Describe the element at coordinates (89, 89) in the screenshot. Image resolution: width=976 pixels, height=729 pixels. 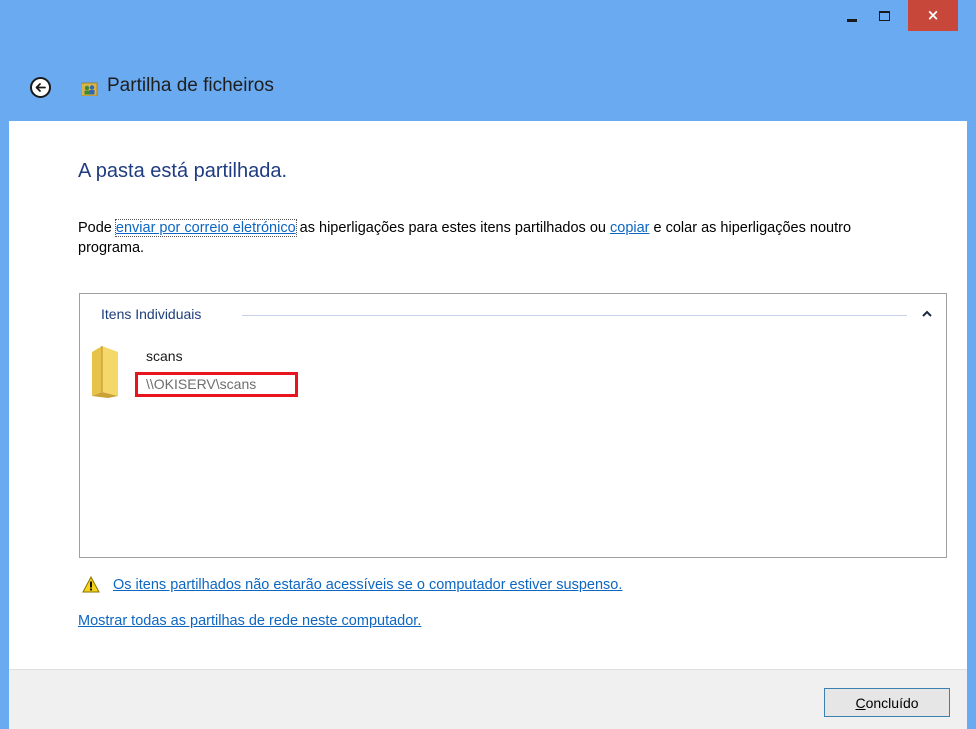
I see `people-share-icon` at that location.